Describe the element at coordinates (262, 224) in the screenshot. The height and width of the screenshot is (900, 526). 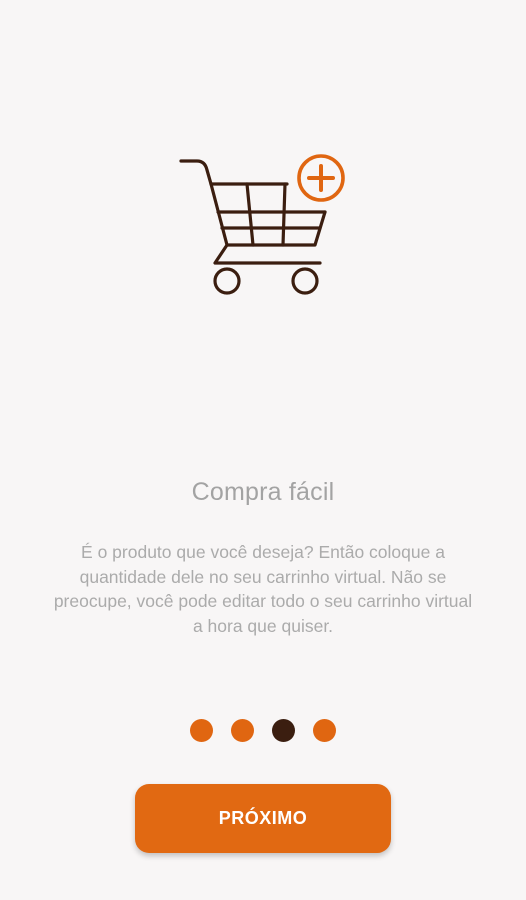
I see `cart-add-icon` at that location.